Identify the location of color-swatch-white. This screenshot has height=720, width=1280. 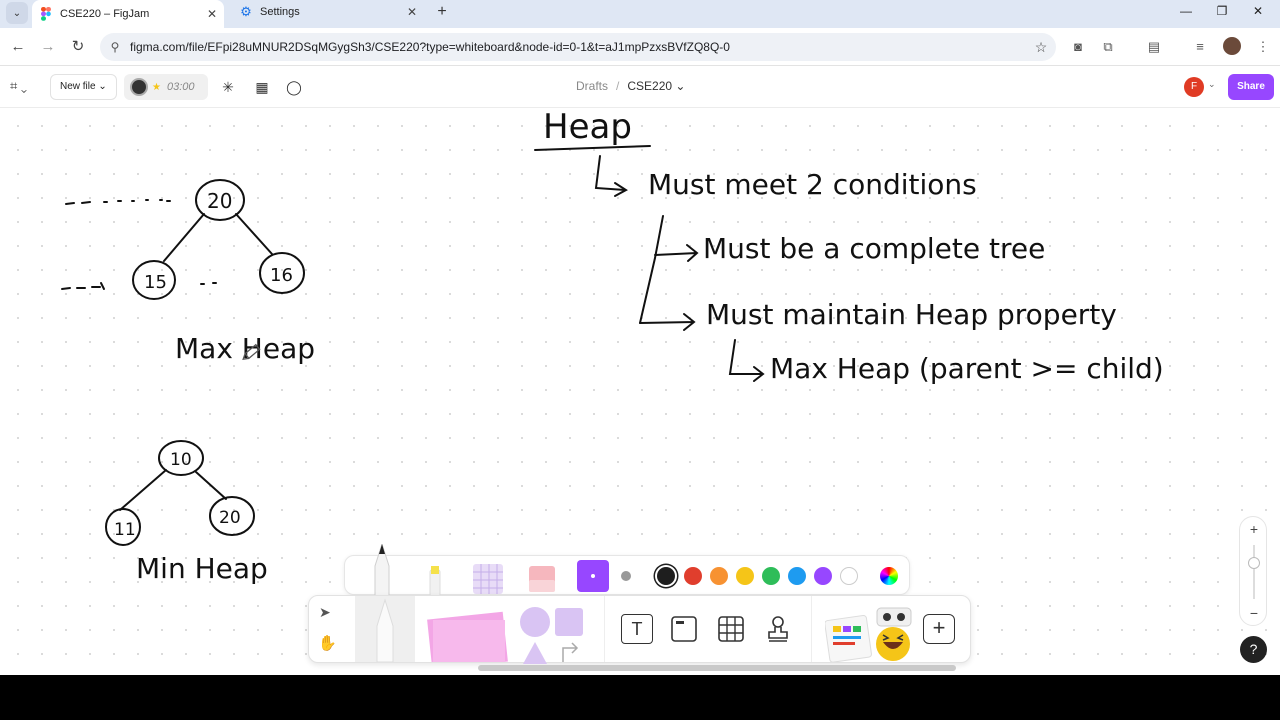
(849, 576).